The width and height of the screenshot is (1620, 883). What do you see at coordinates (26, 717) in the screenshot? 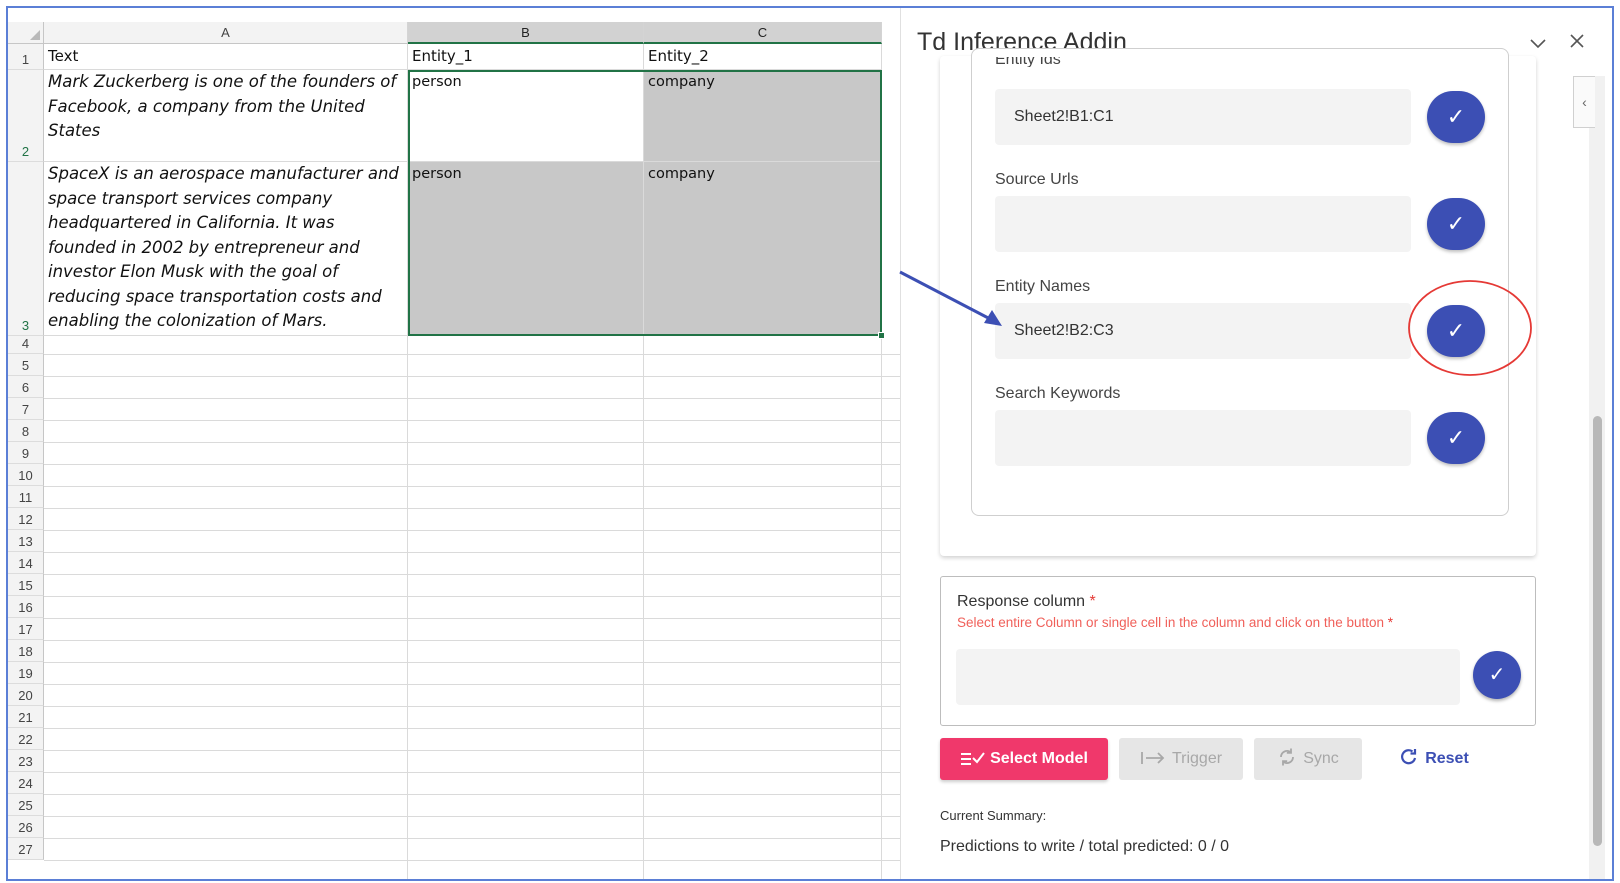
I see `row-header: 21` at bounding box center [26, 717].